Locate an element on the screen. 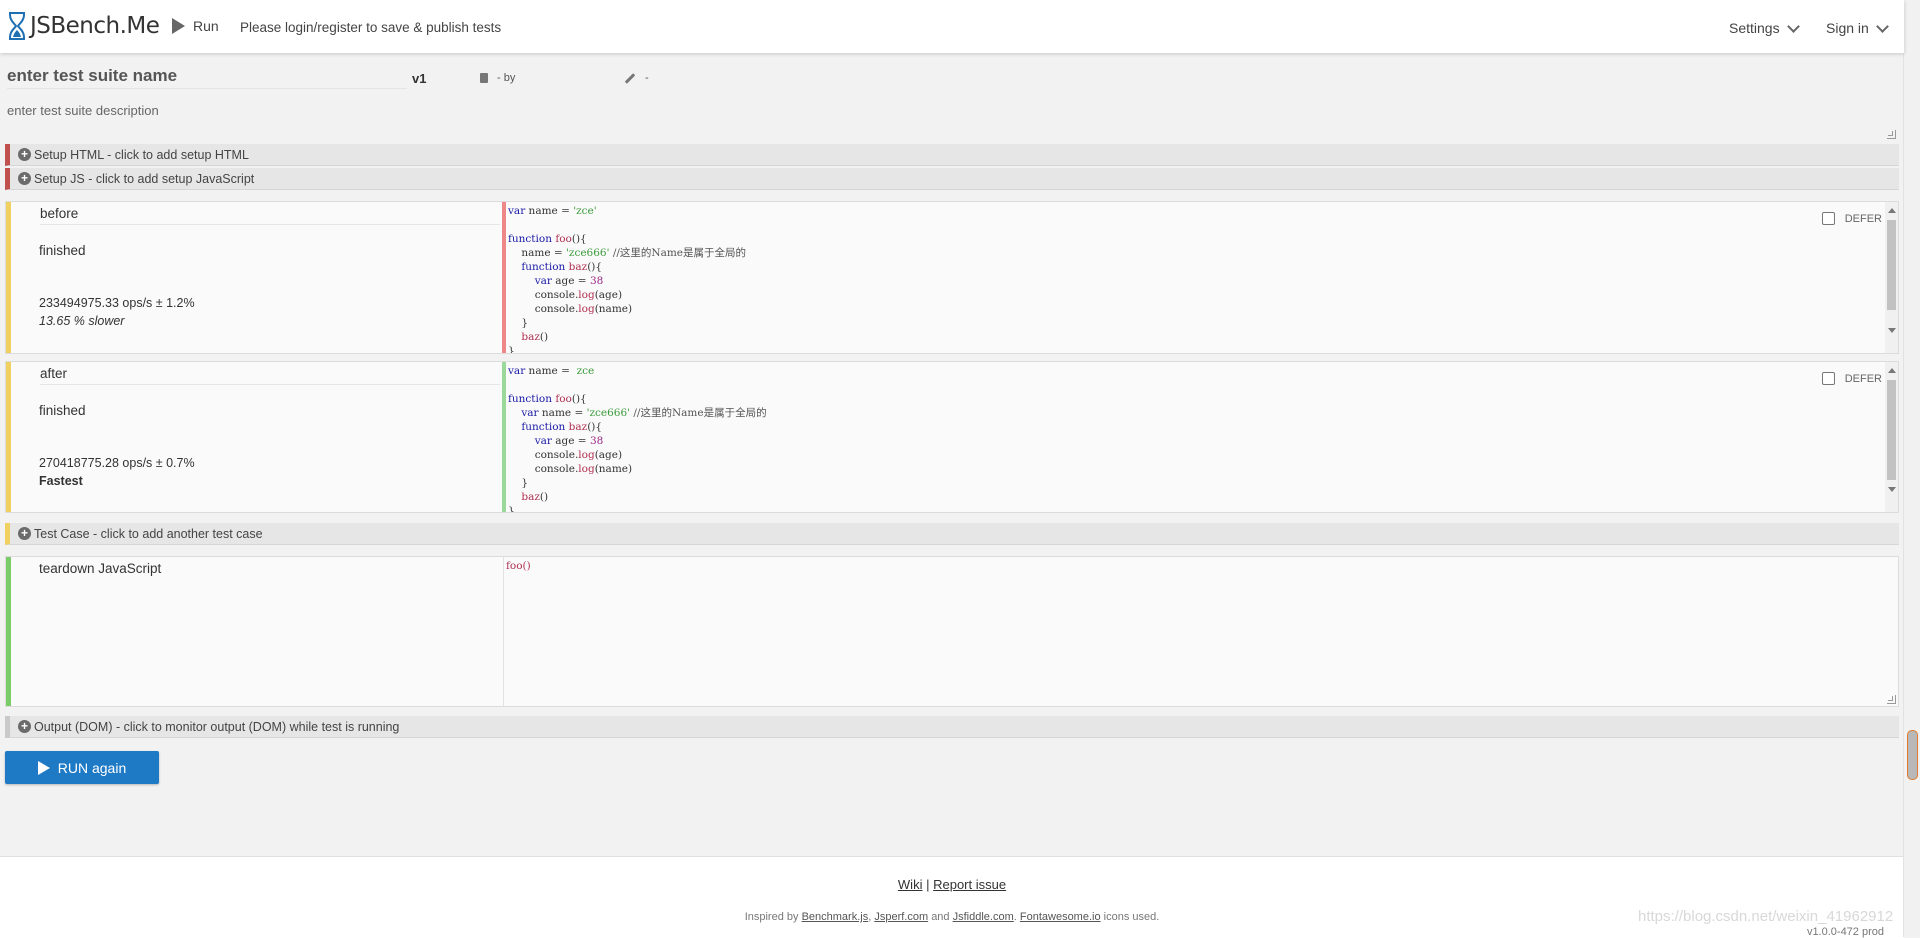 The width and height of the screenshot is (1920, 938). setup-html-section: + Setup HTML - click to add setup HTML is located at coordinates (952, 155).